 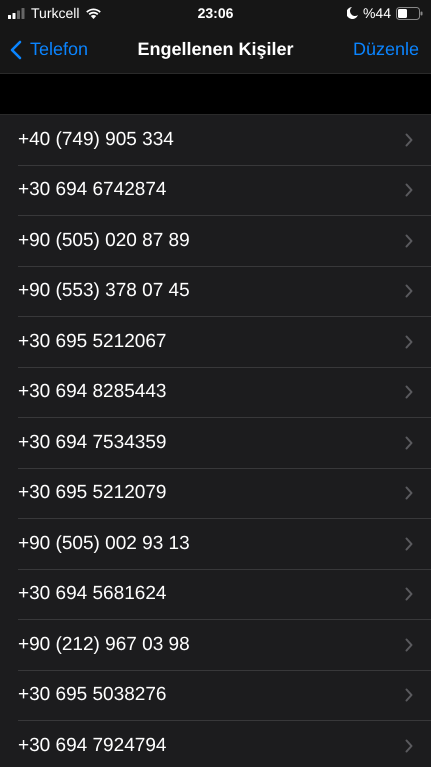 What do you see at coordinates (49, 49) in the screenshot?
I see `back-button: Telefon` at bounding box center [49, 49].